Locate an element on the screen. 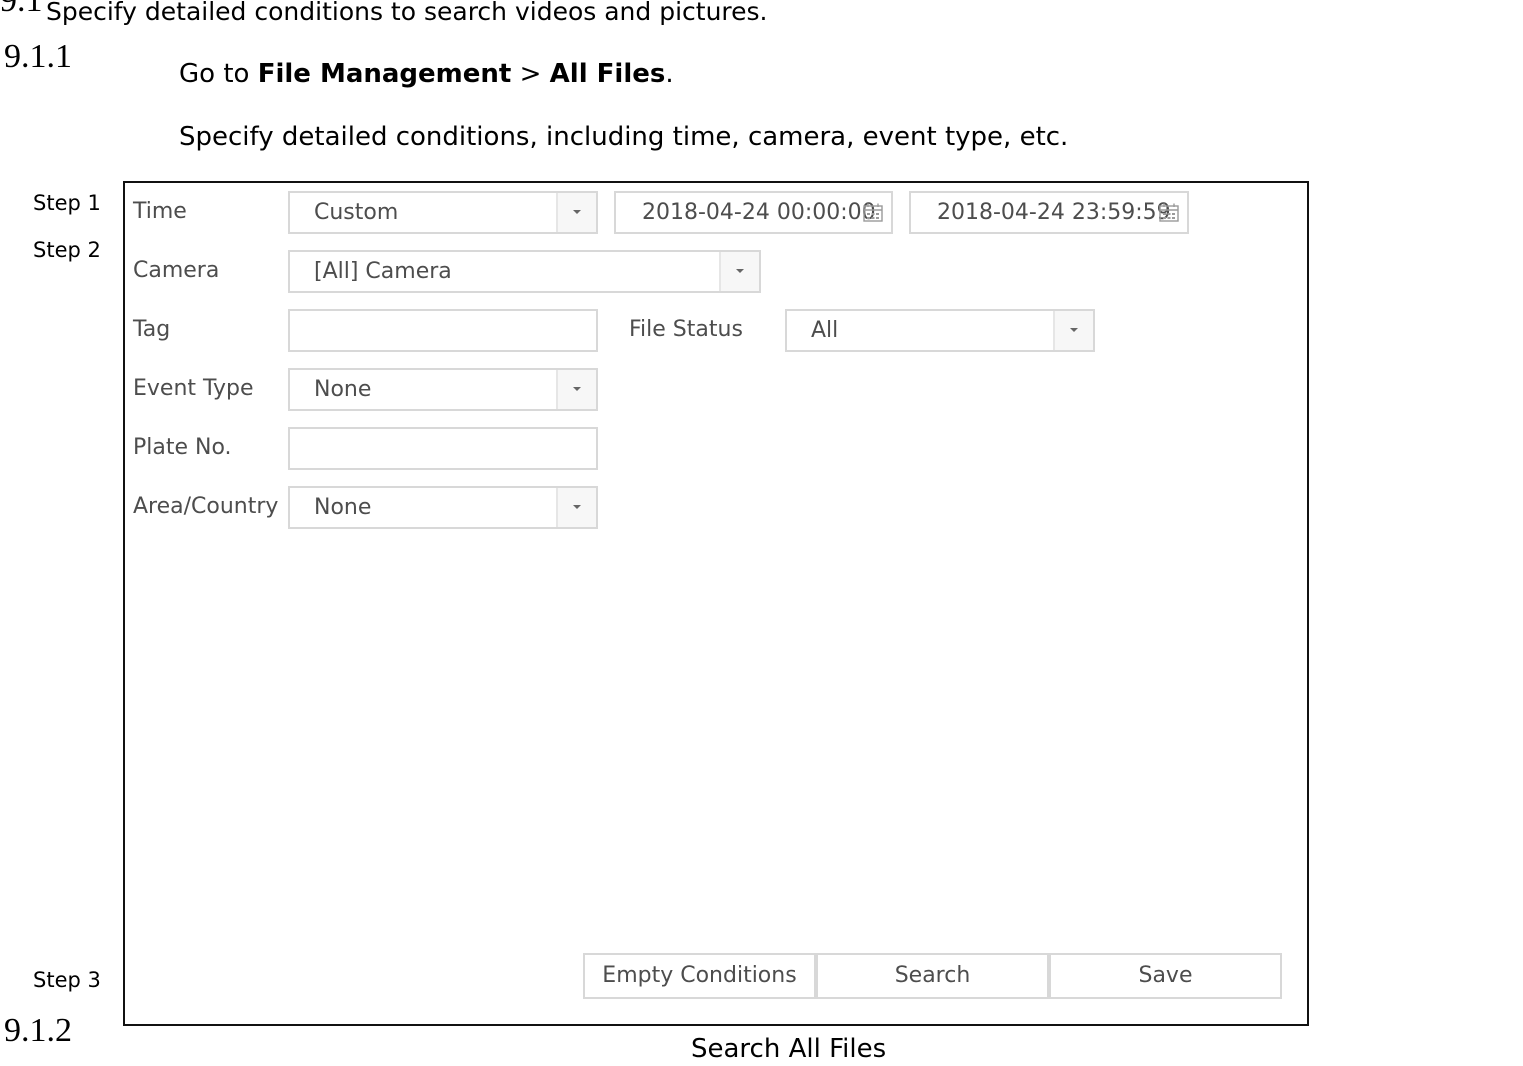 Image resolution: width=1523 pixels, height=1066 pixels. plate-no-input is located at coordinates (443, 448).